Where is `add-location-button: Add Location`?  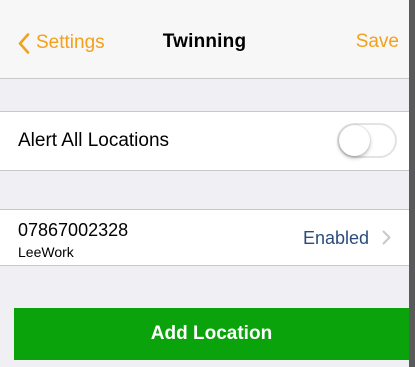
add-location-button: Add Location is located at coordinates (211, 334).